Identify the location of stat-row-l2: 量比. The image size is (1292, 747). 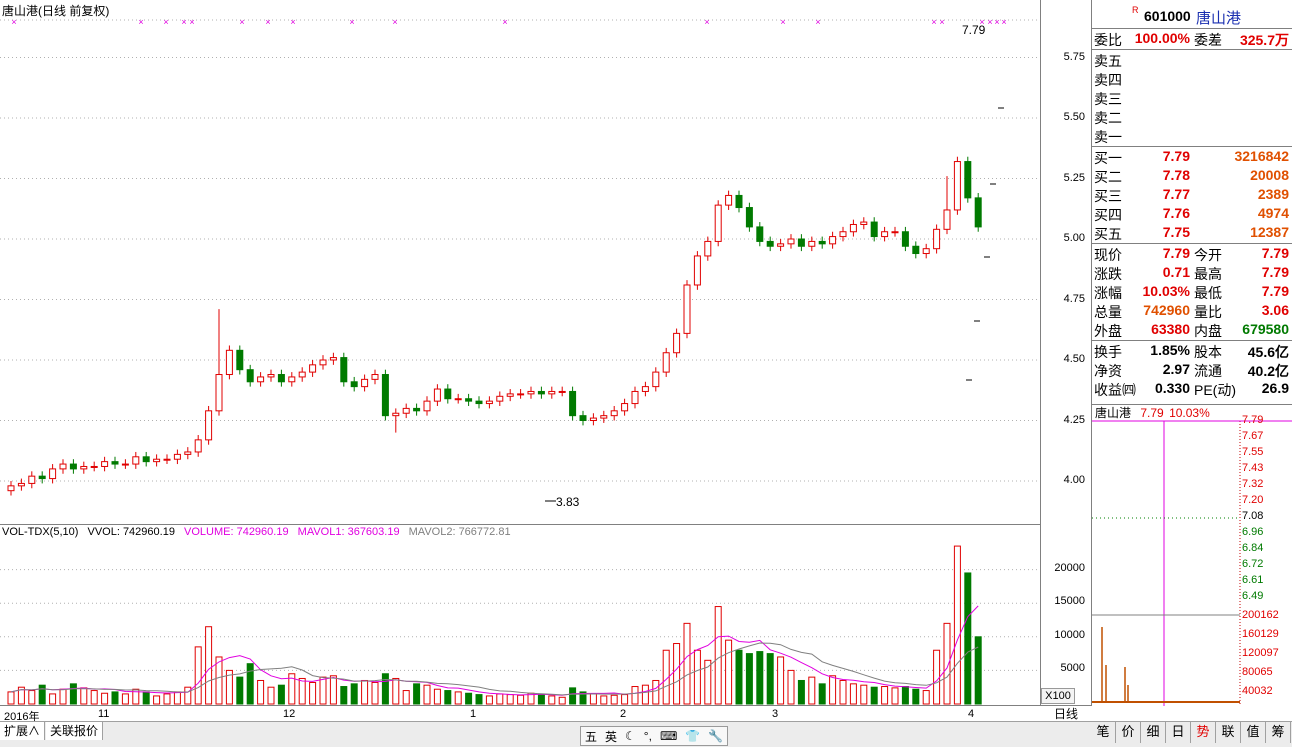
(1208, 312).